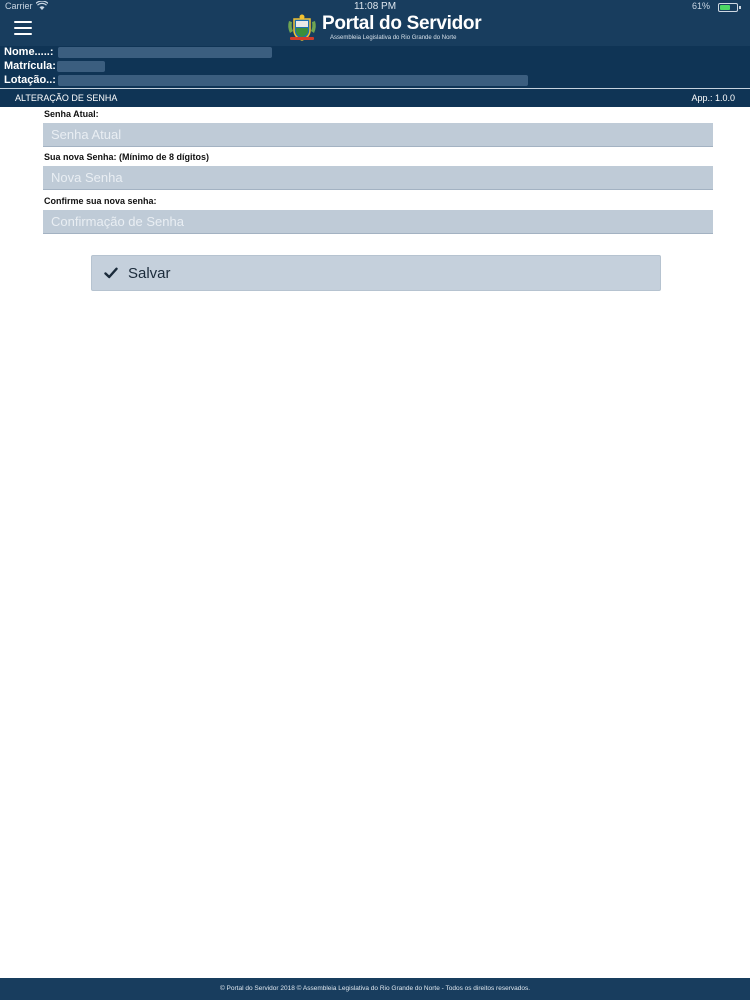 This screenshot has width=750, height=1000. I want to click on save-button: Salvar, so click(376, 273).